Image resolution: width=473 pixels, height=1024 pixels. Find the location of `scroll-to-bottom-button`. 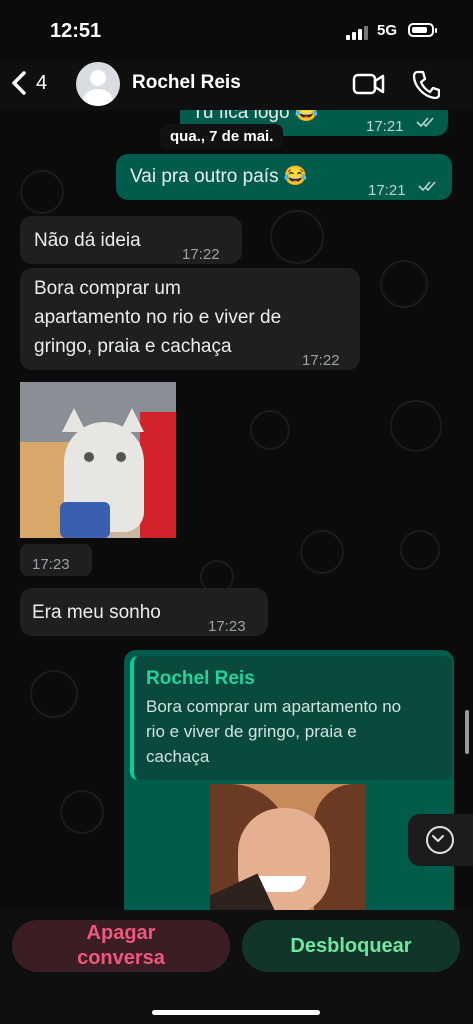

scroll-to-bottom-button is located at coordinates (440, 840).